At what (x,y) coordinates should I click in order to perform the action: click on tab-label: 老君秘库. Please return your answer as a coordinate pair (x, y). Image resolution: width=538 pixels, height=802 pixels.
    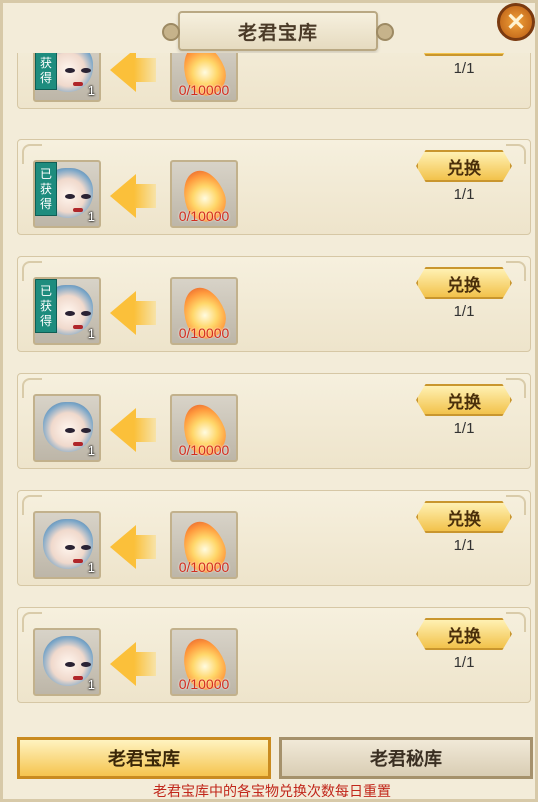
    Looking at the image, I should click on (406, 759).